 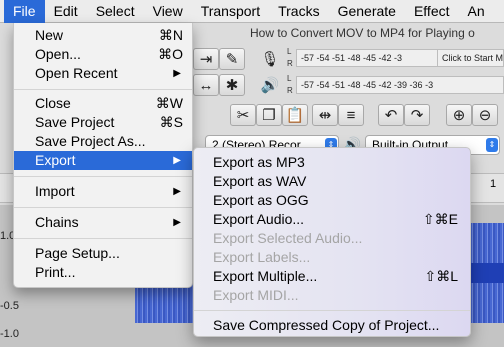 What do you see at coordinates (493, 184) in the screenshot?
I see `ruler-tick: 1` at bounding box center [493, 184].